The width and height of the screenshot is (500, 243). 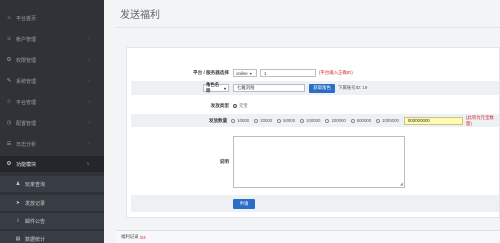 I want to click on settings-icon: ⚙, so click(x=9, y=60).